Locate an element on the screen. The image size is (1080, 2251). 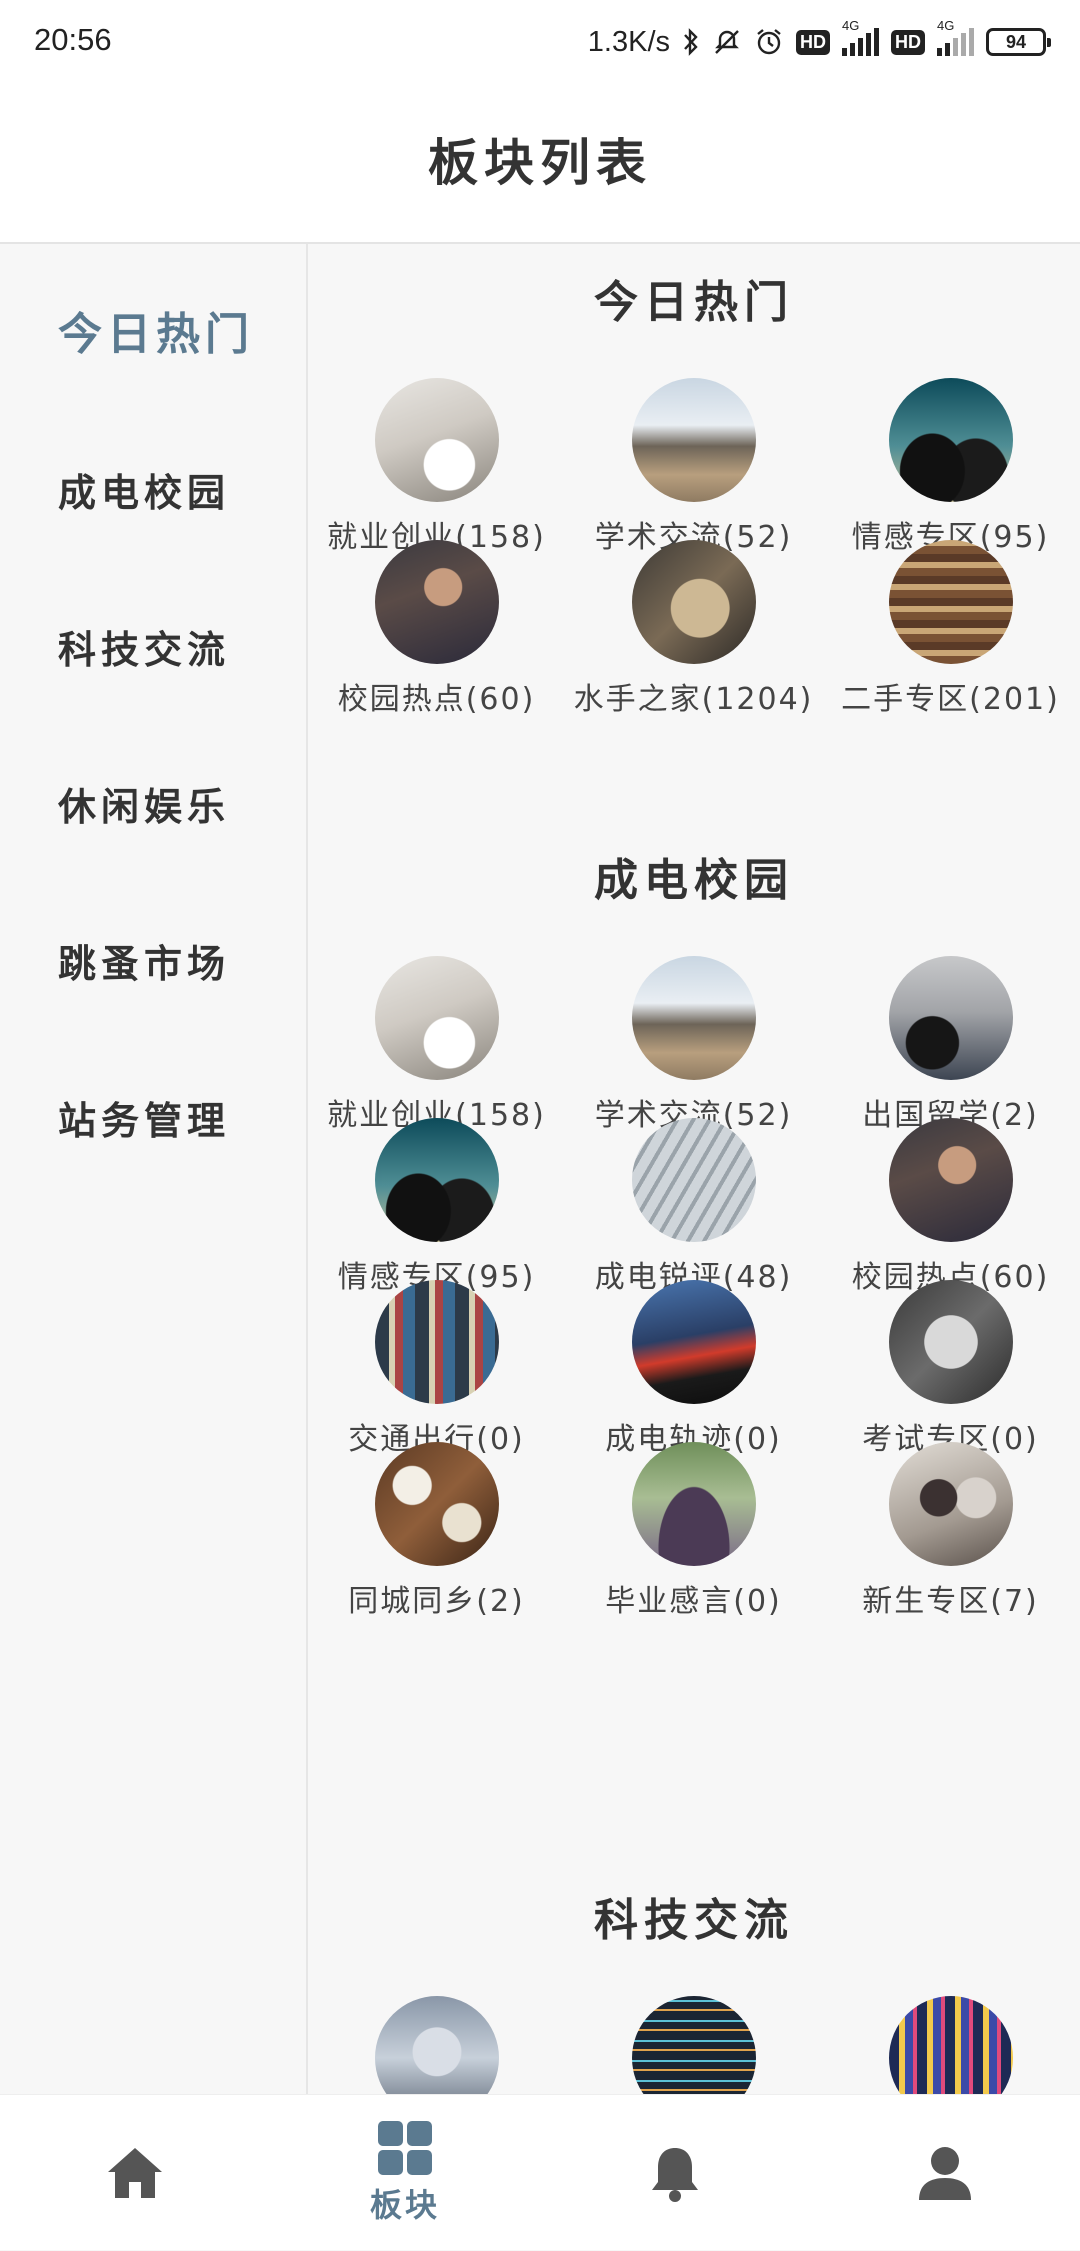
tab-profile is located at coordinates (945, 2173).